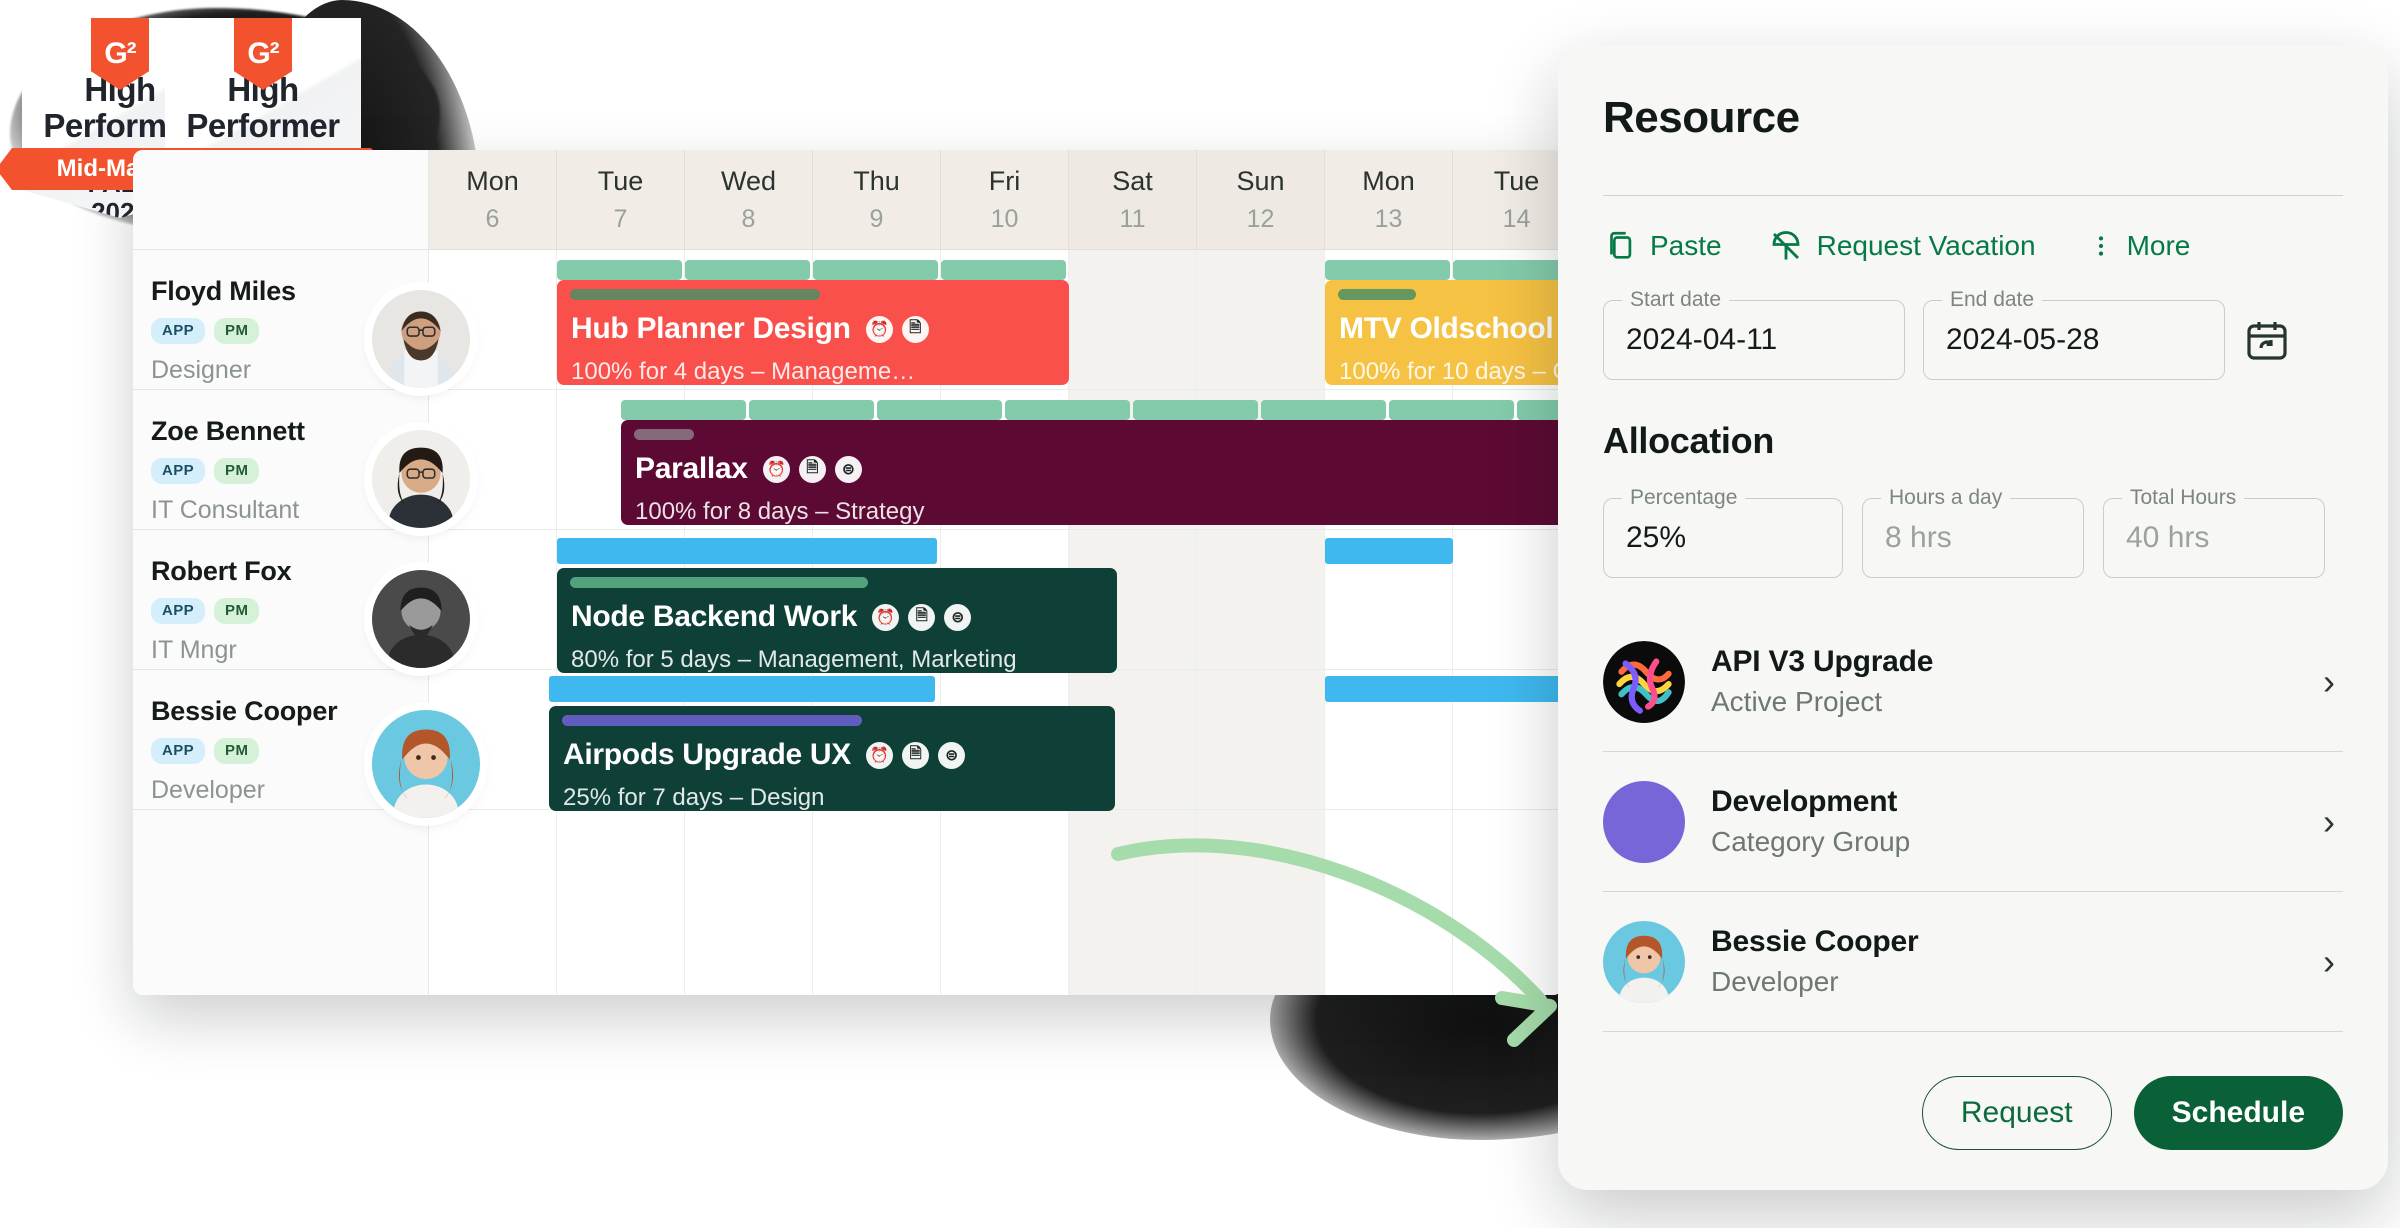  Describe the element at coordinates (1133, 199) in the screenshot. I see `day-col-sat-11: Sat 11` at that location.